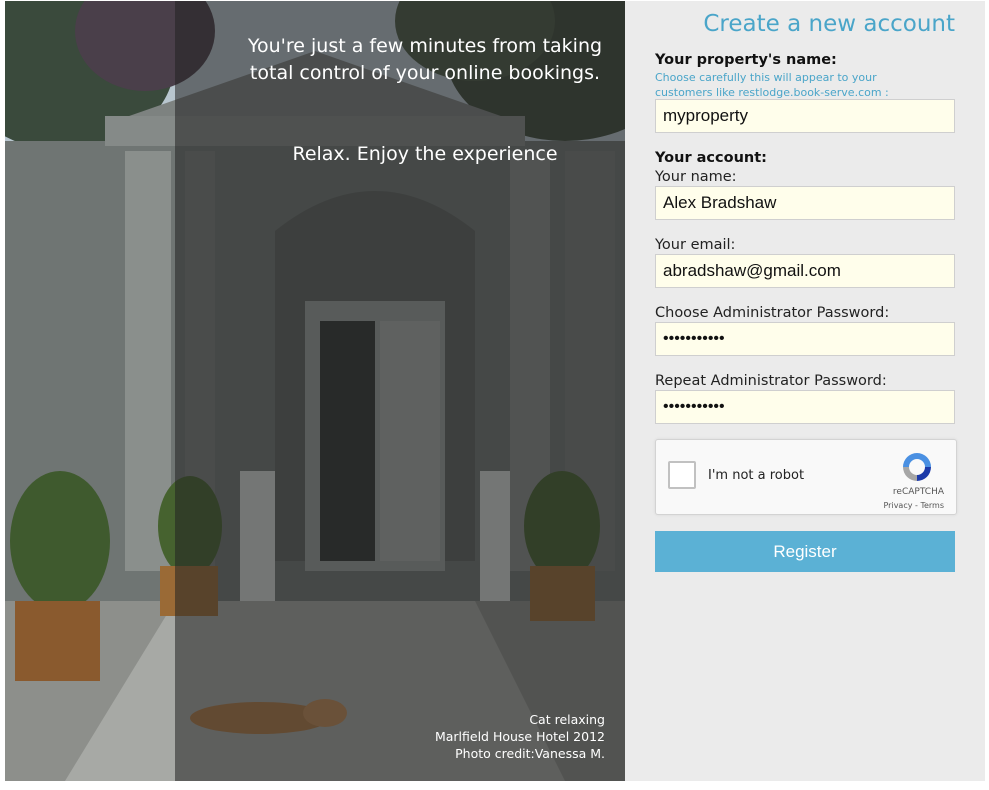  Describe the element at coordinates (917, 467) in the screenshot. I see `recaptcha-icon` at that location.